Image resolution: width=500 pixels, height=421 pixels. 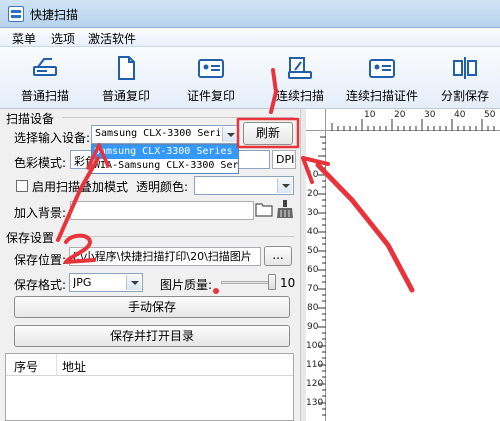 I want to click on folder-icon, so click(x=264, y=209).